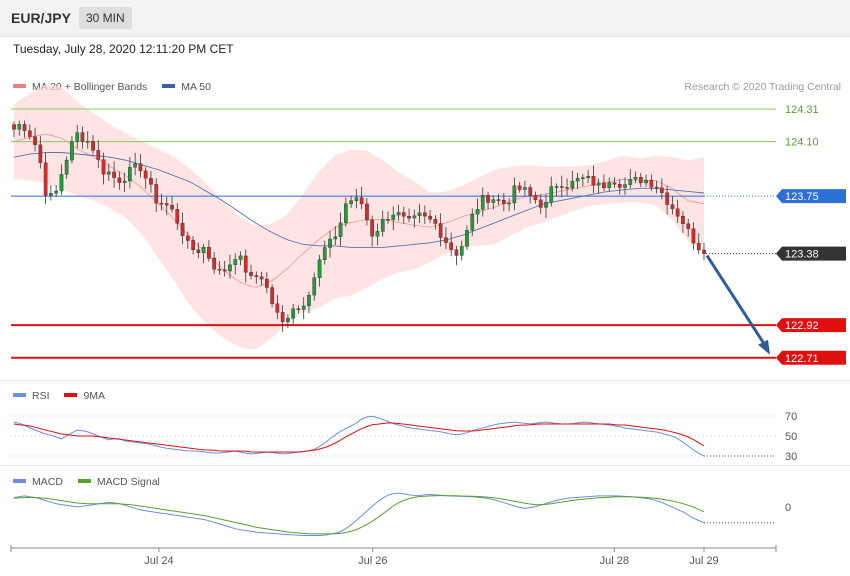  What do you see at coordinates (802, 255) in the screenshot?
I see `level-label: 123.38` at bounding box center [802, 255].